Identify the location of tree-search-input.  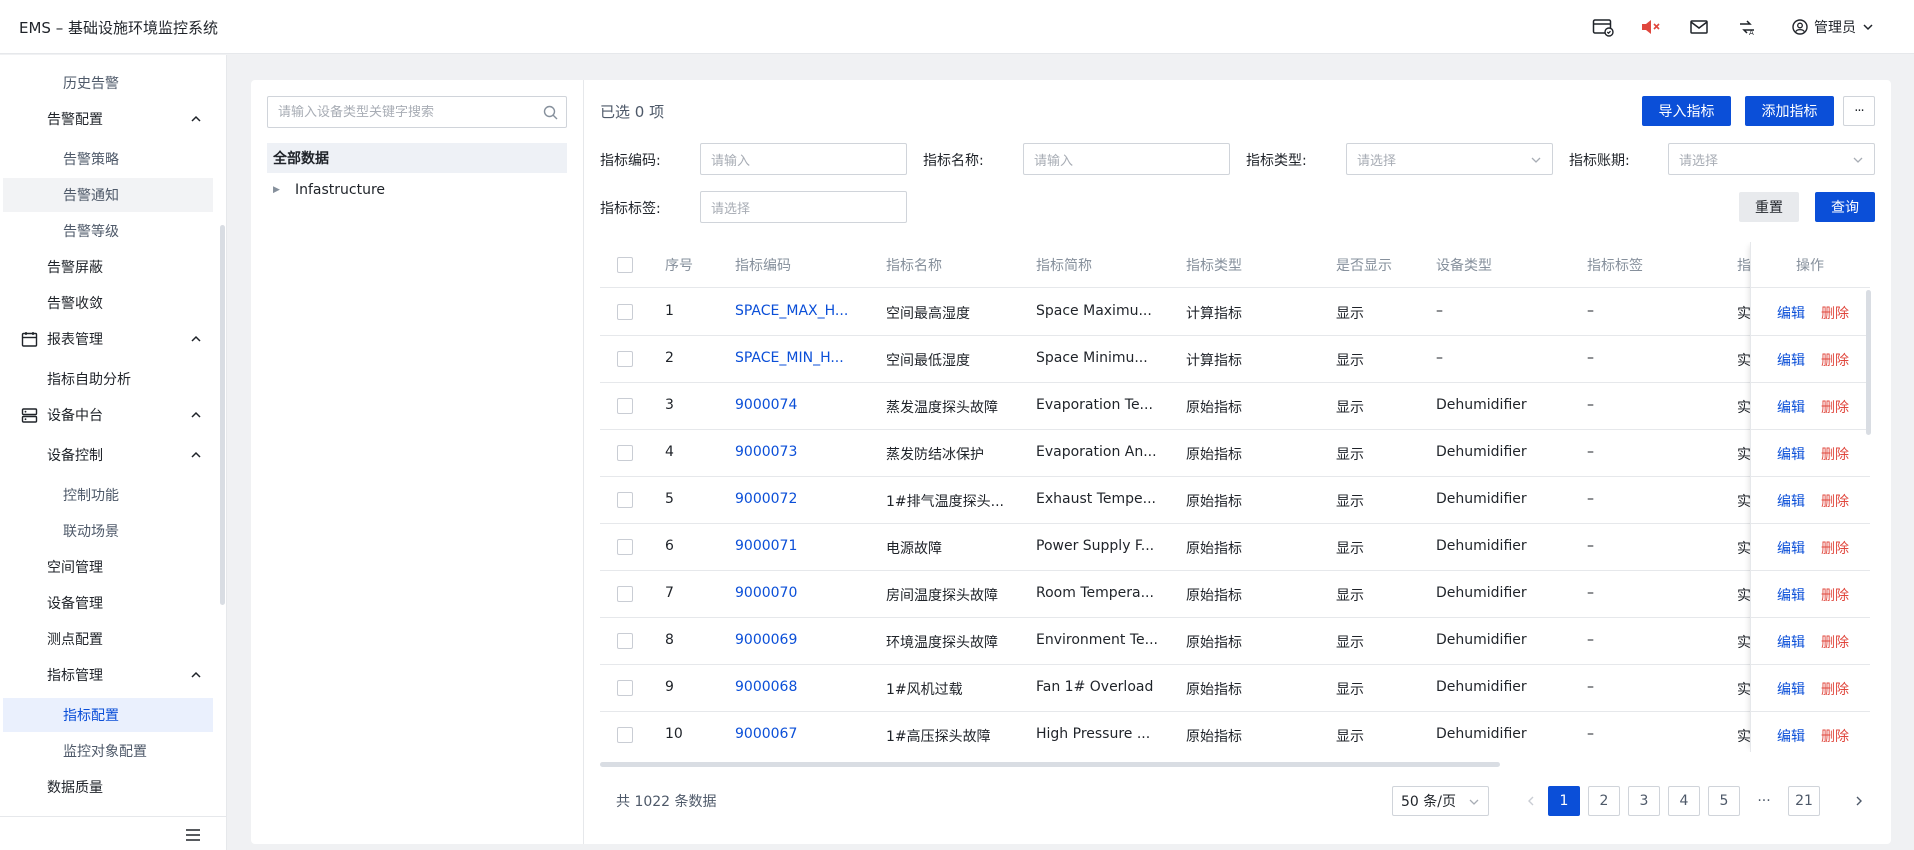
(408, 112).